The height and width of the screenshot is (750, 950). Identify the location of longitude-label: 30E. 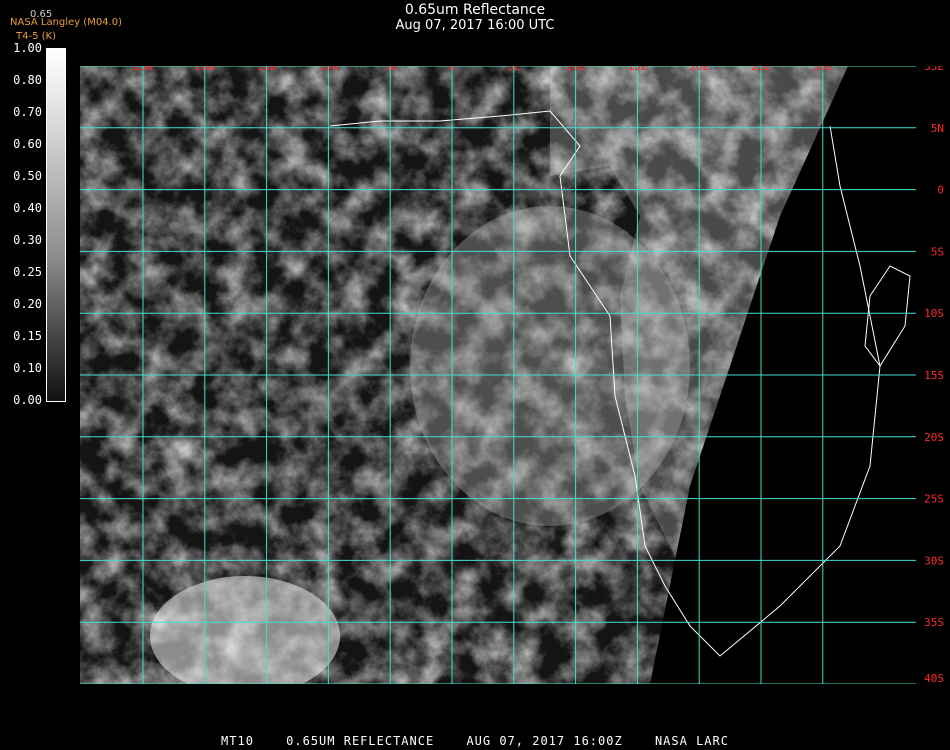
(823, 69).